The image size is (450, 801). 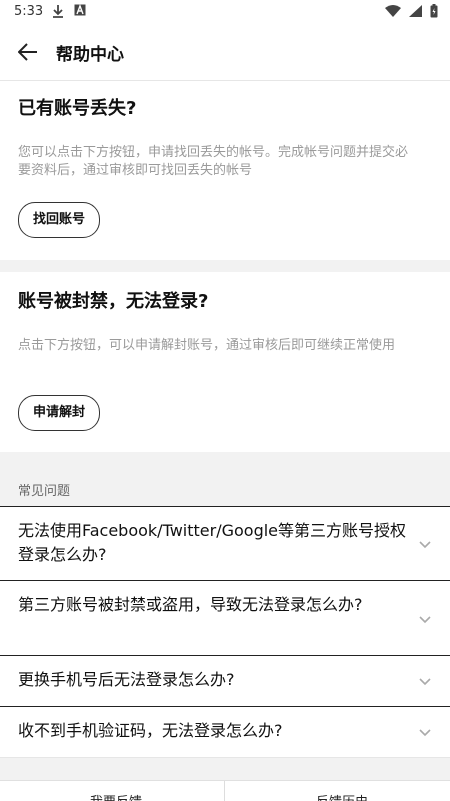 What do you see at coordinates (44, 491) in the screenshot?
I see `faq-header-label: 常见问题` at bounding box center [44, 491].